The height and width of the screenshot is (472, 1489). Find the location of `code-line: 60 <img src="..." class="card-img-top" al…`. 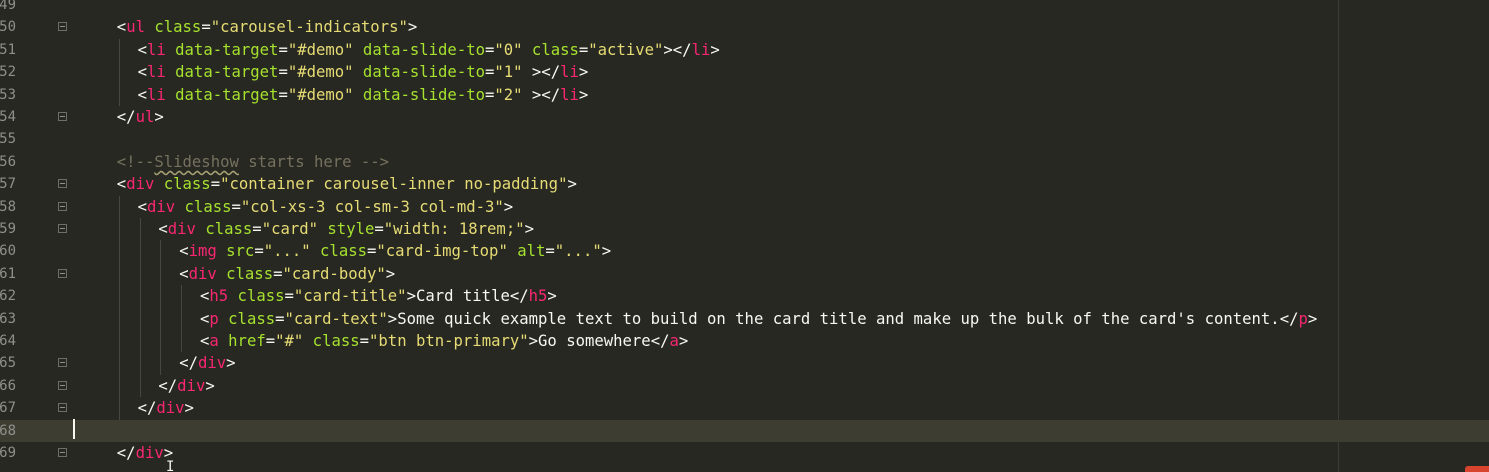

code-line: 60 <img src="..." class="card-img-top" al… is located at coordinates (744, 251).